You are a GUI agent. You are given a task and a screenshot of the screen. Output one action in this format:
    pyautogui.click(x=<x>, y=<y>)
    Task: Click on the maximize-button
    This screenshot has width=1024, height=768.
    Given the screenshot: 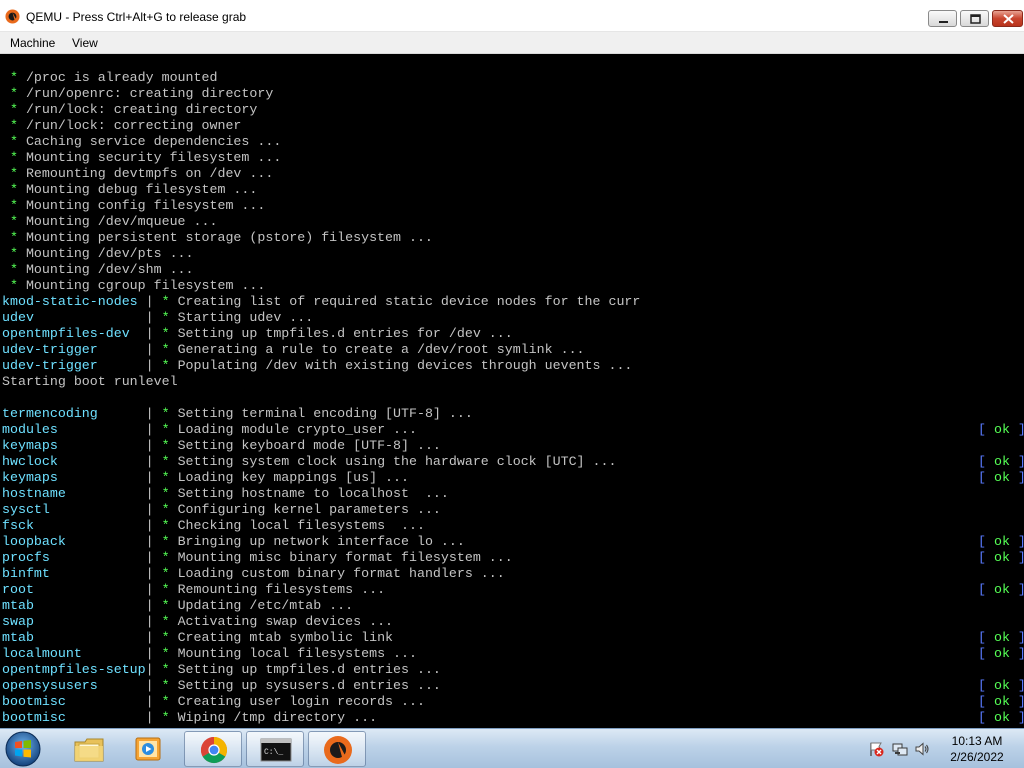 What is the action you would take?
    pyautogui.click(x=974, y=18)
    